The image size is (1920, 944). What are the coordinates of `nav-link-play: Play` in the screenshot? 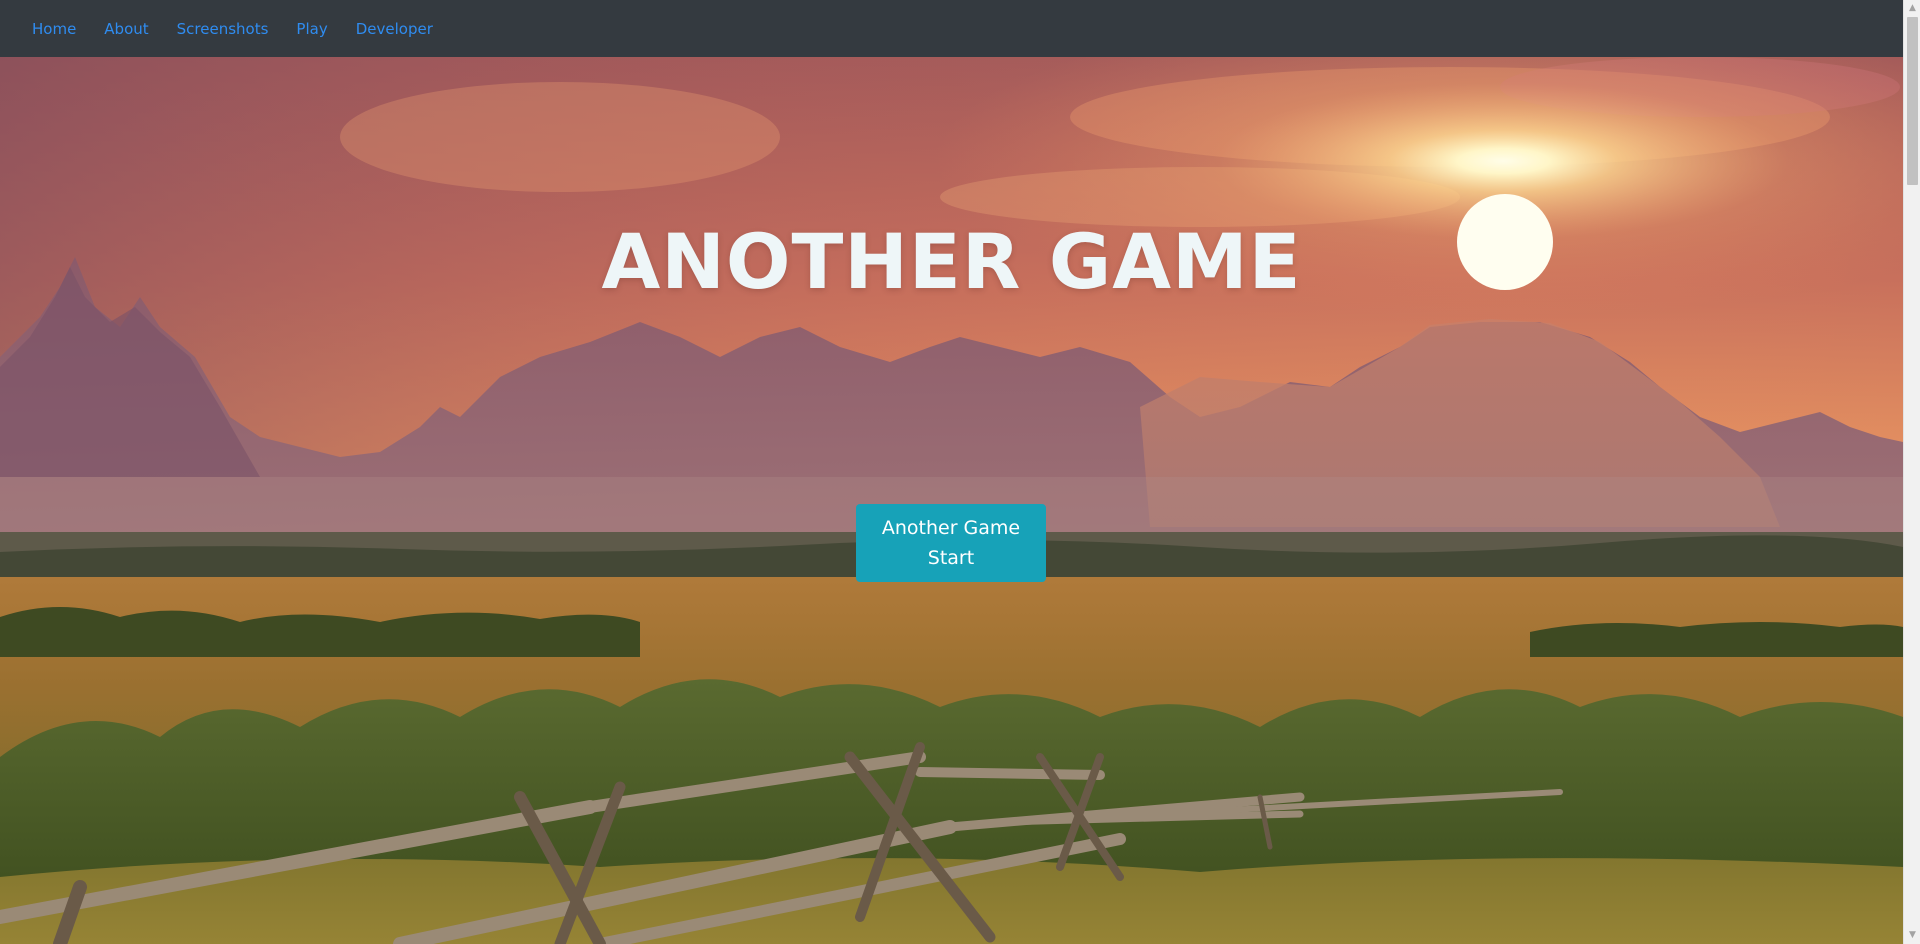 It's located at (311, 29).